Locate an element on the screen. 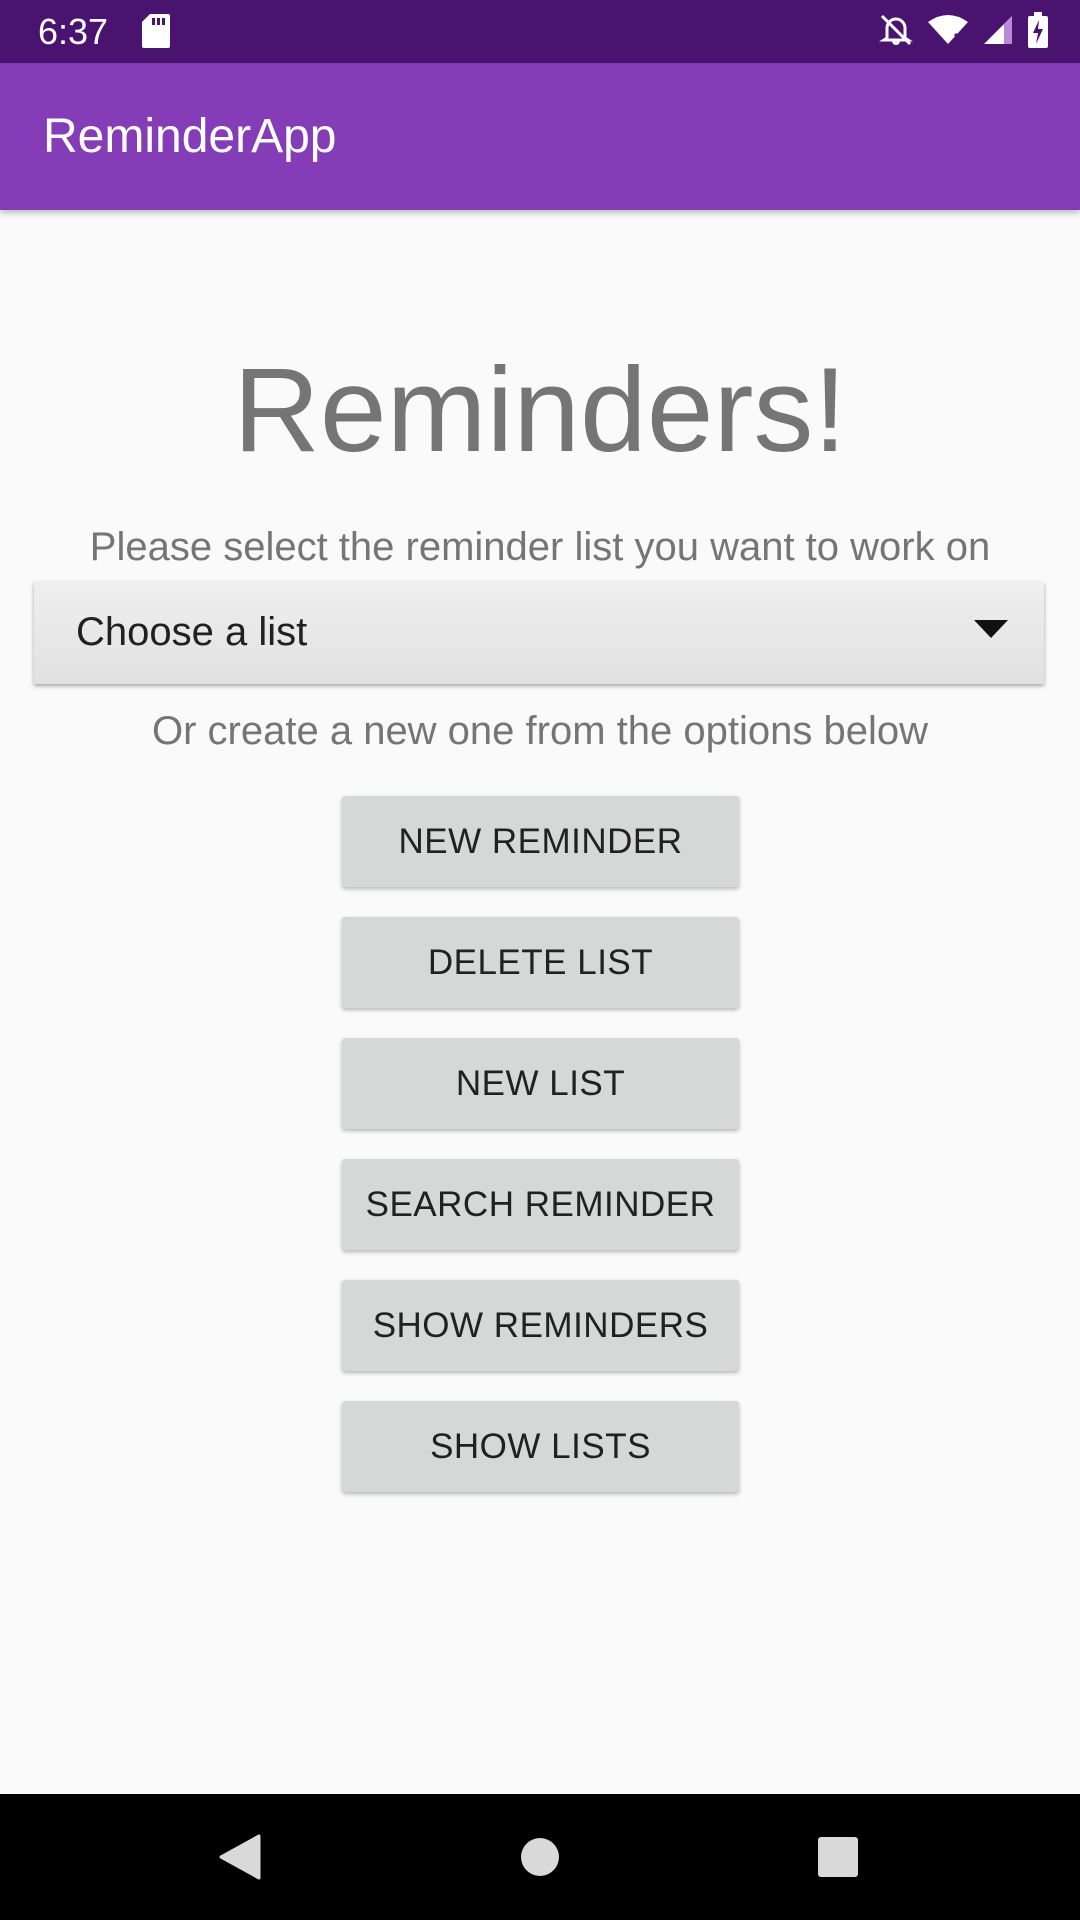  dropdown-arrow-icon is located at coordinates (991, 631).